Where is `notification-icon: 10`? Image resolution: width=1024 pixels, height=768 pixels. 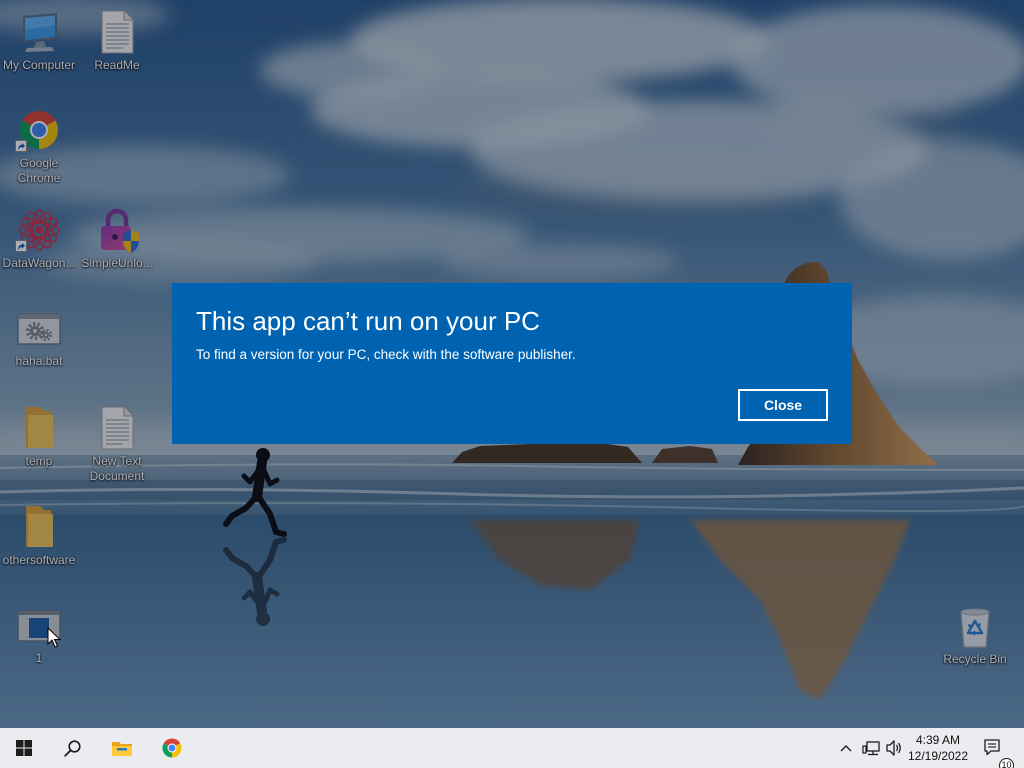 notification-icon: 10 is located at coordinates (998, 753).